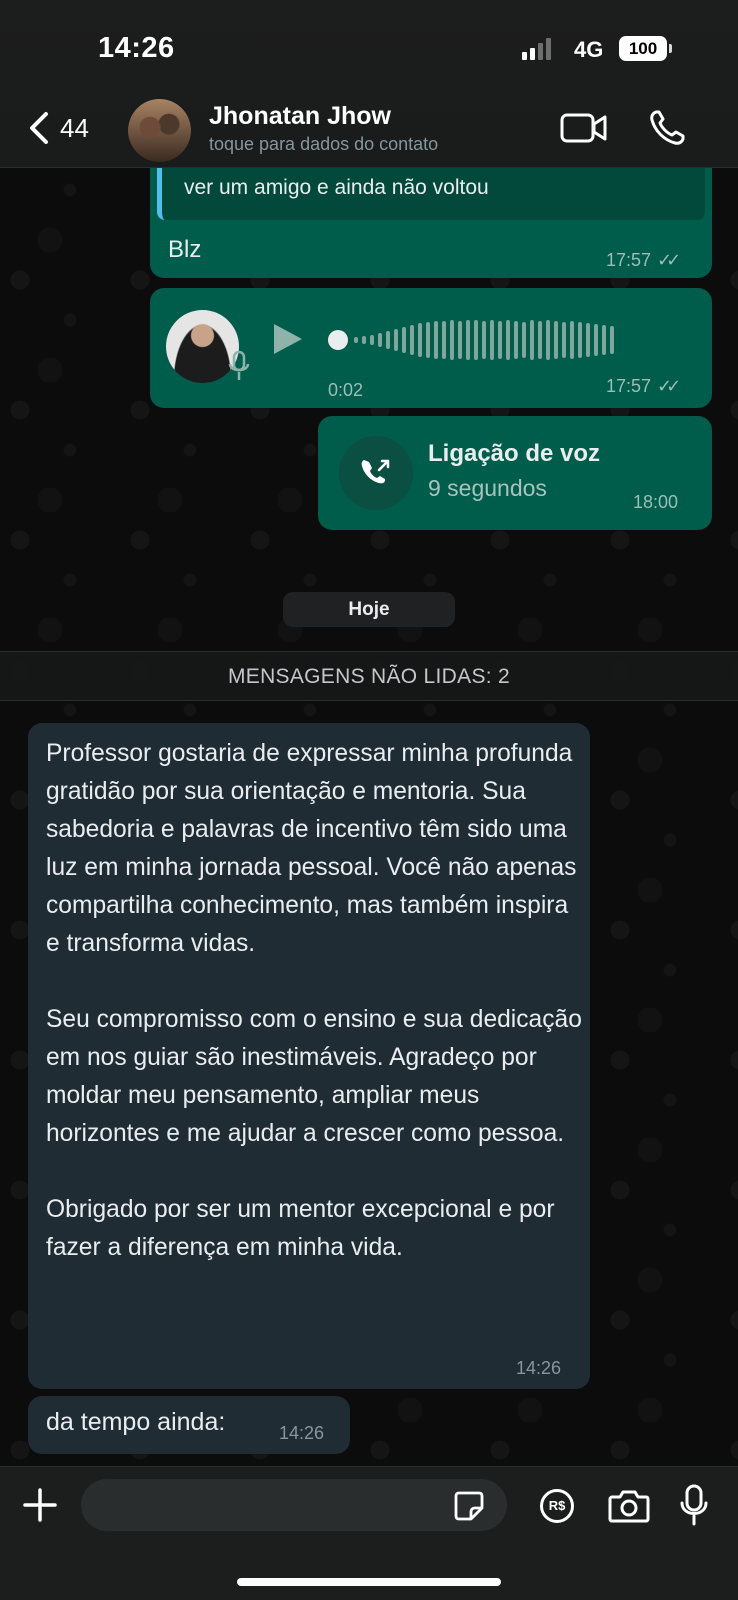 This screenshot has height=1600, width=738. What do you see at coordinates (323, 144) in the screenshot?
I see `contact-info-hint: toque para dados do contato` at bounding box center [323, 144].